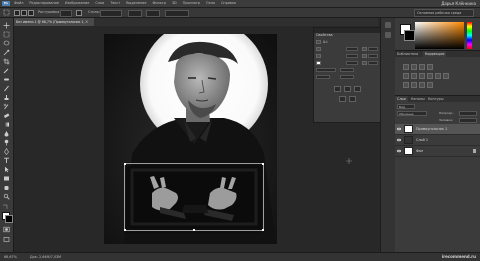  Describe the element at coordinates (17, 13) in the screenshot. I see `new-selection-toggle` at that location.